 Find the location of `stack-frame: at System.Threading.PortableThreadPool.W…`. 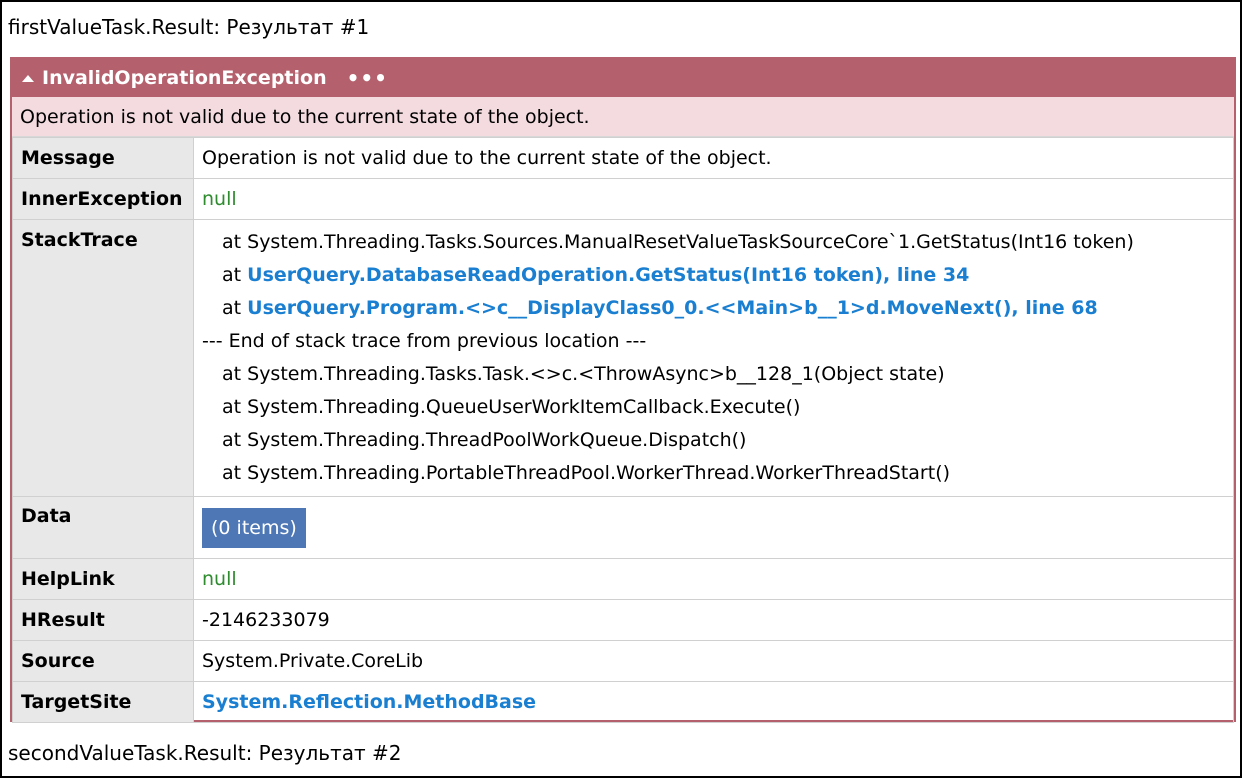

stack-frame: at System.Threading.PortableThreadPool.W… is located at coordinates (586, 473).